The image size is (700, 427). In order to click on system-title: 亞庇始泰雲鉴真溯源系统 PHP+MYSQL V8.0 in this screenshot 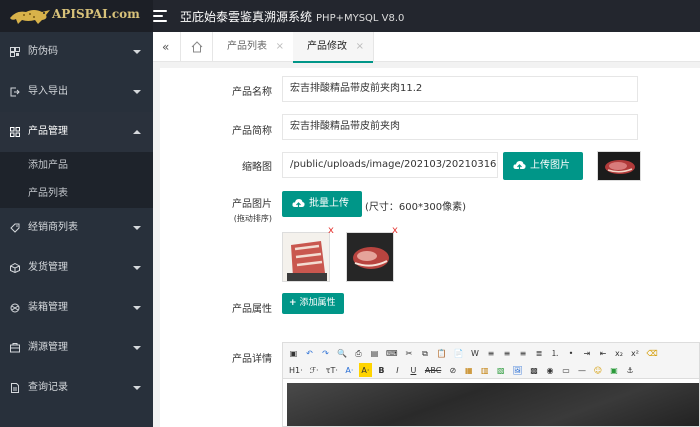, I will do `click(292, 16)`.